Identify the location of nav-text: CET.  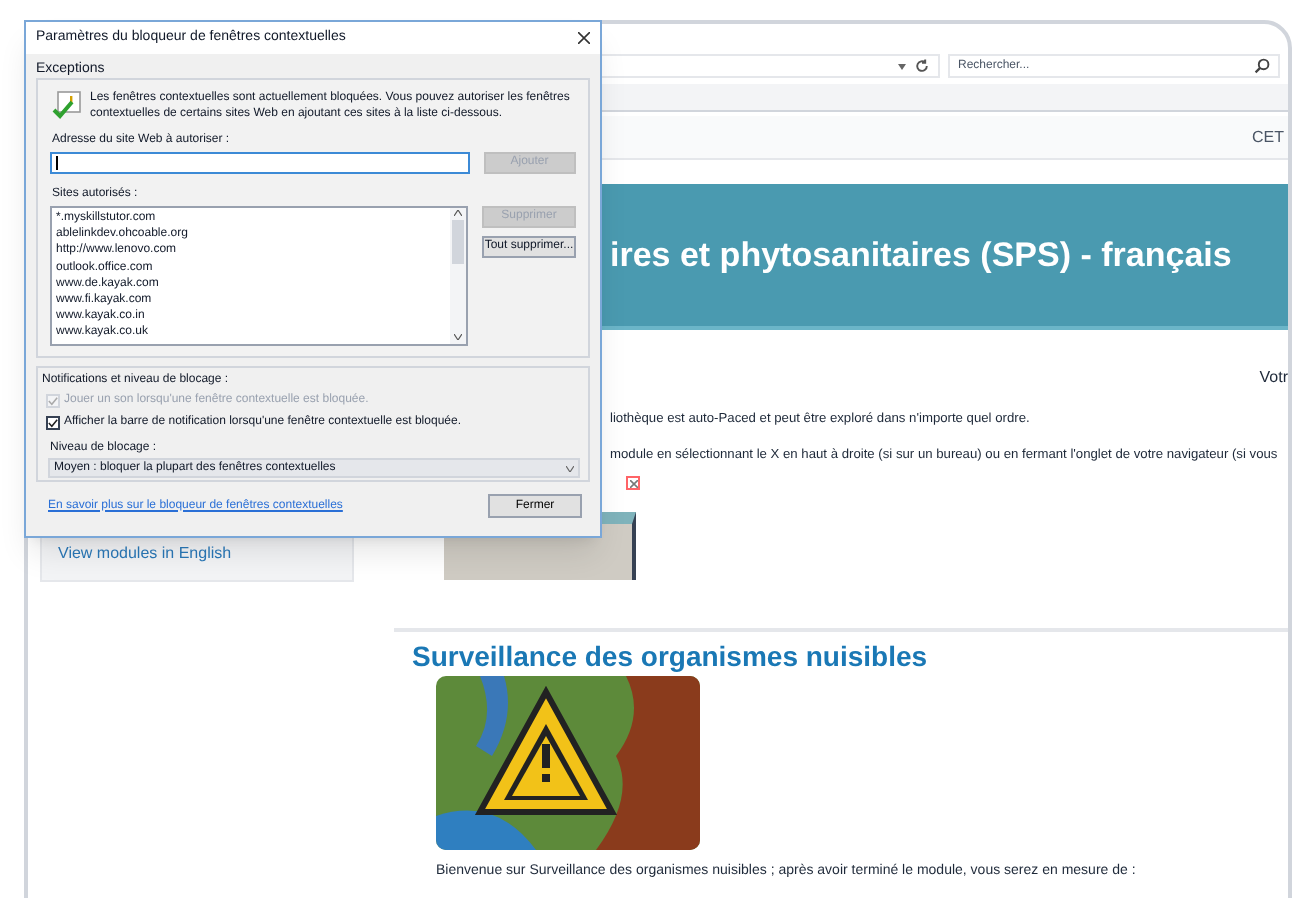
(1268, 137).